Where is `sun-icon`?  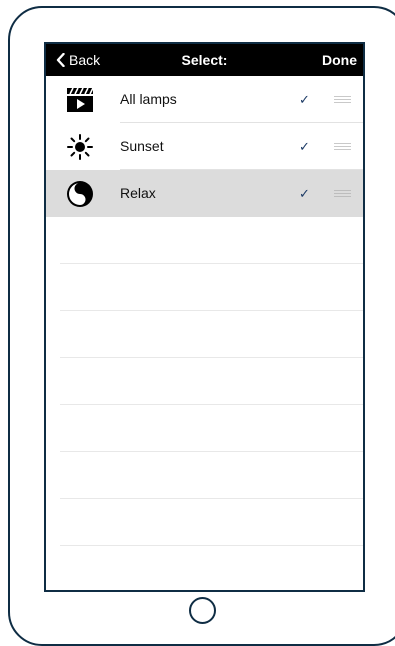 sun-icon is located at coordinates (80, 147).